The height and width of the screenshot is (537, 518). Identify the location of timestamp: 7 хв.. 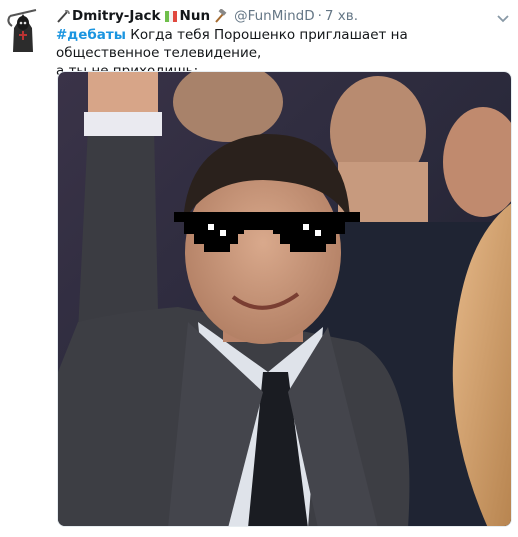
(341, 16).